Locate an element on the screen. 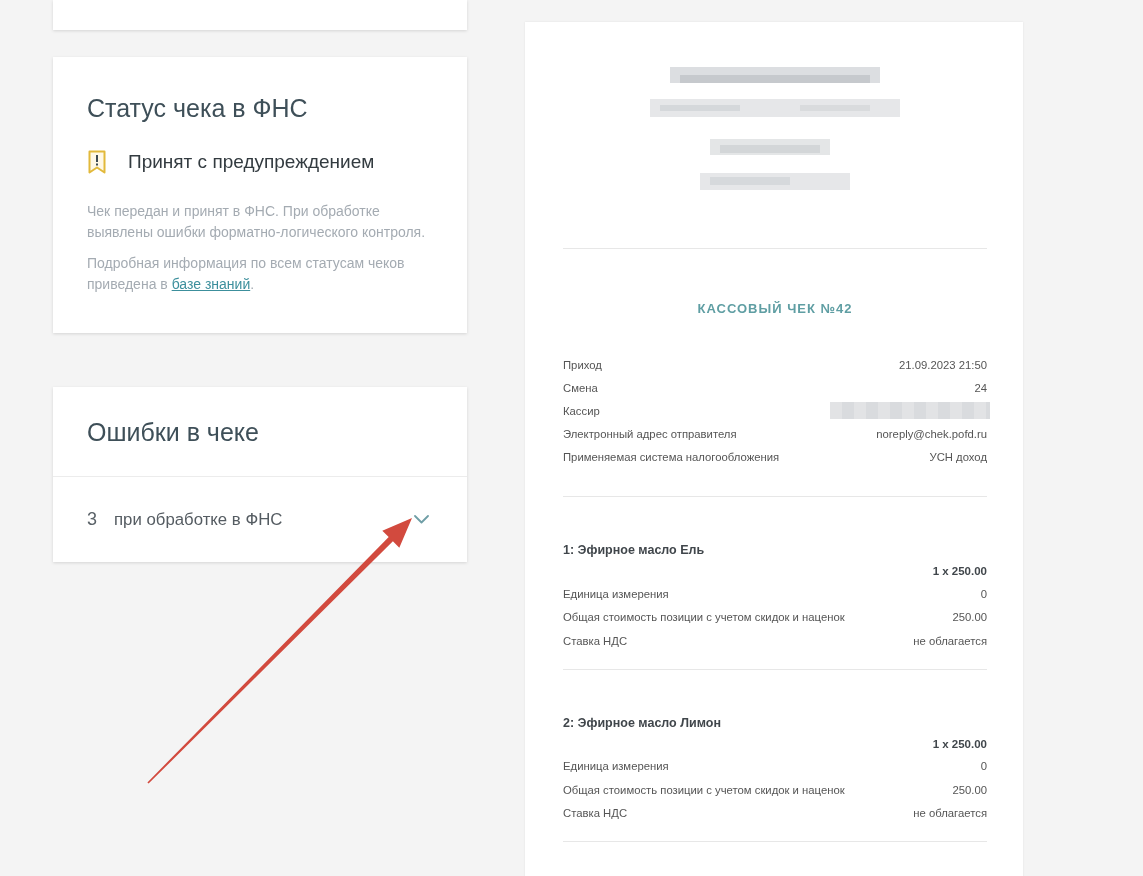 The width and height of the screenshot is (1143, 876). position-title: 1: Эфирное масло Ель is located at coordinates (634, 550).